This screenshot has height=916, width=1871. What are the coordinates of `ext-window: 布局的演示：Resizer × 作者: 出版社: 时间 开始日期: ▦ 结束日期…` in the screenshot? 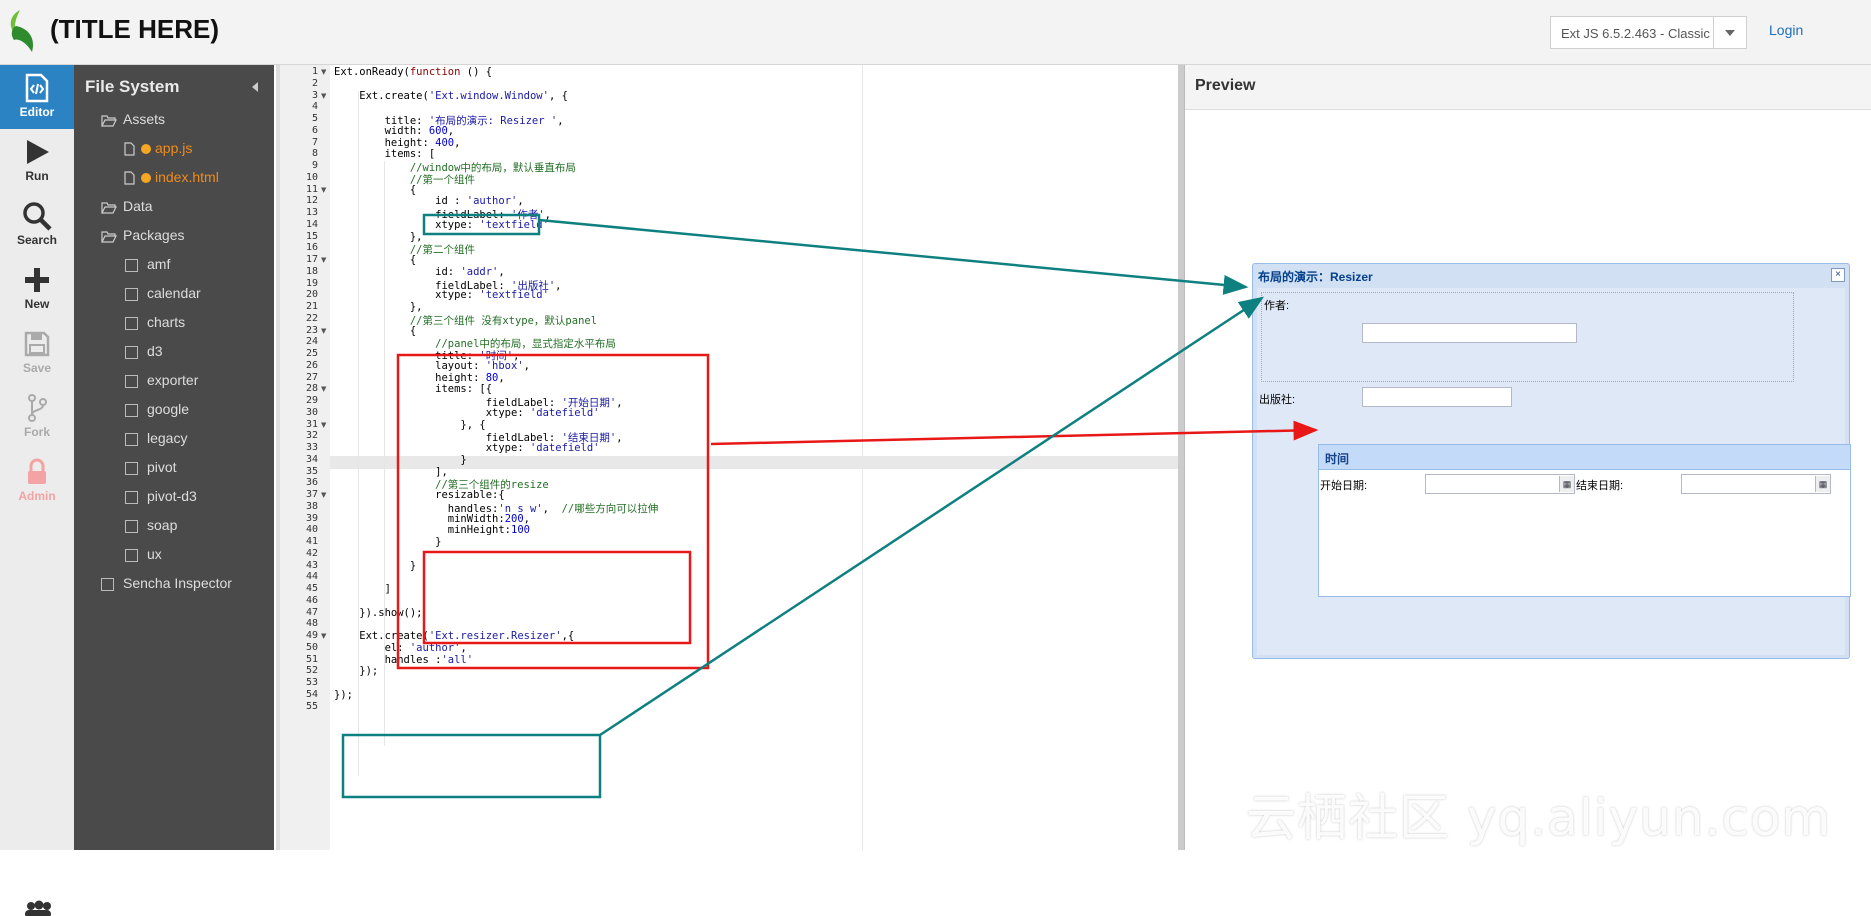 It's located at (1551, 461).